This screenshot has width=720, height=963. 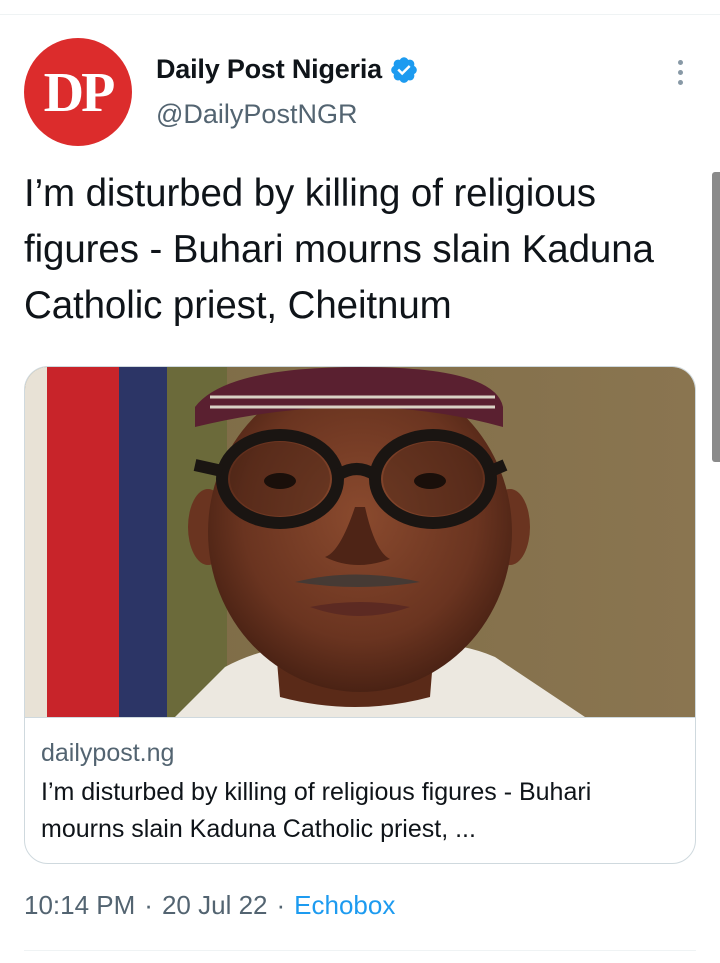 What do you see at coordinates (256, 114) in the screenshot?
I see `author-handle: @DailyPostNGR` at bounding box center [256, 114].